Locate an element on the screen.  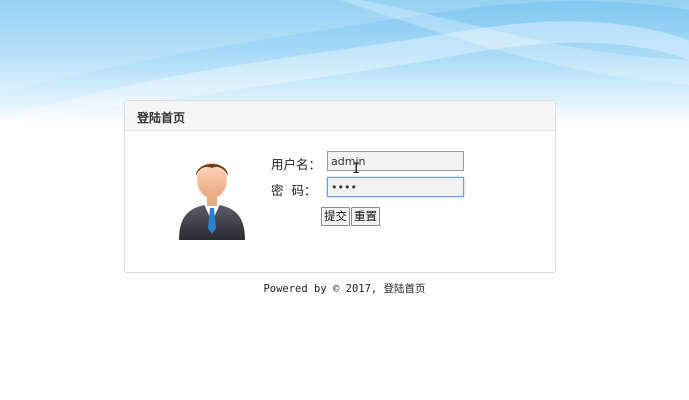
form-buttons: 提交 重置 is located at coordinates (351, 215).